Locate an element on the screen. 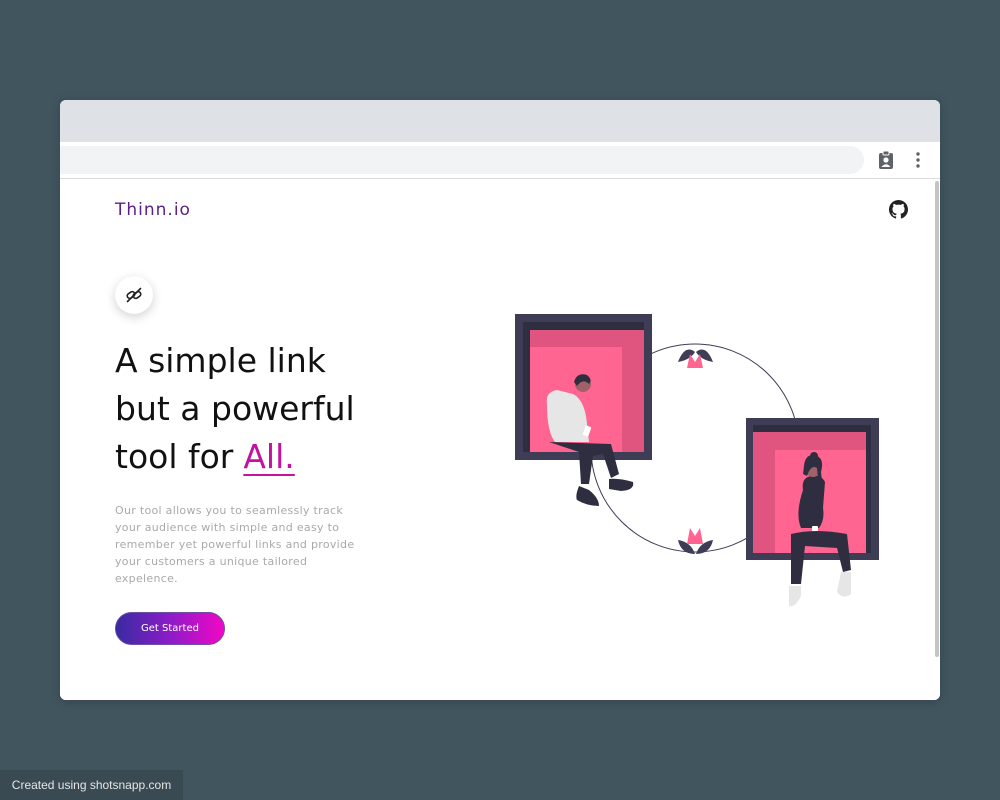 Image resolution: width=1000 pixels, height=800 pixels. headline-line-1: A simple link is located at coordinates (220, 360).